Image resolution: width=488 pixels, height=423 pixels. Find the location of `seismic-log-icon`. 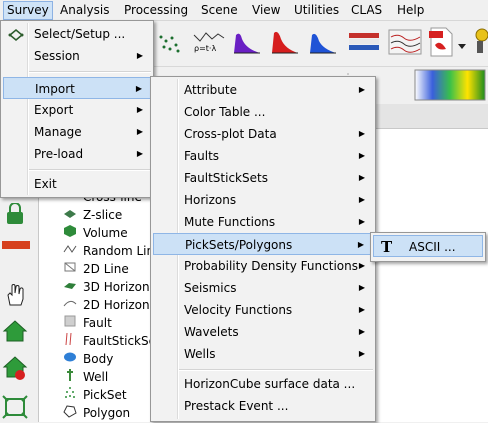

seismic-log-icon is located at coordinates (405, 42).